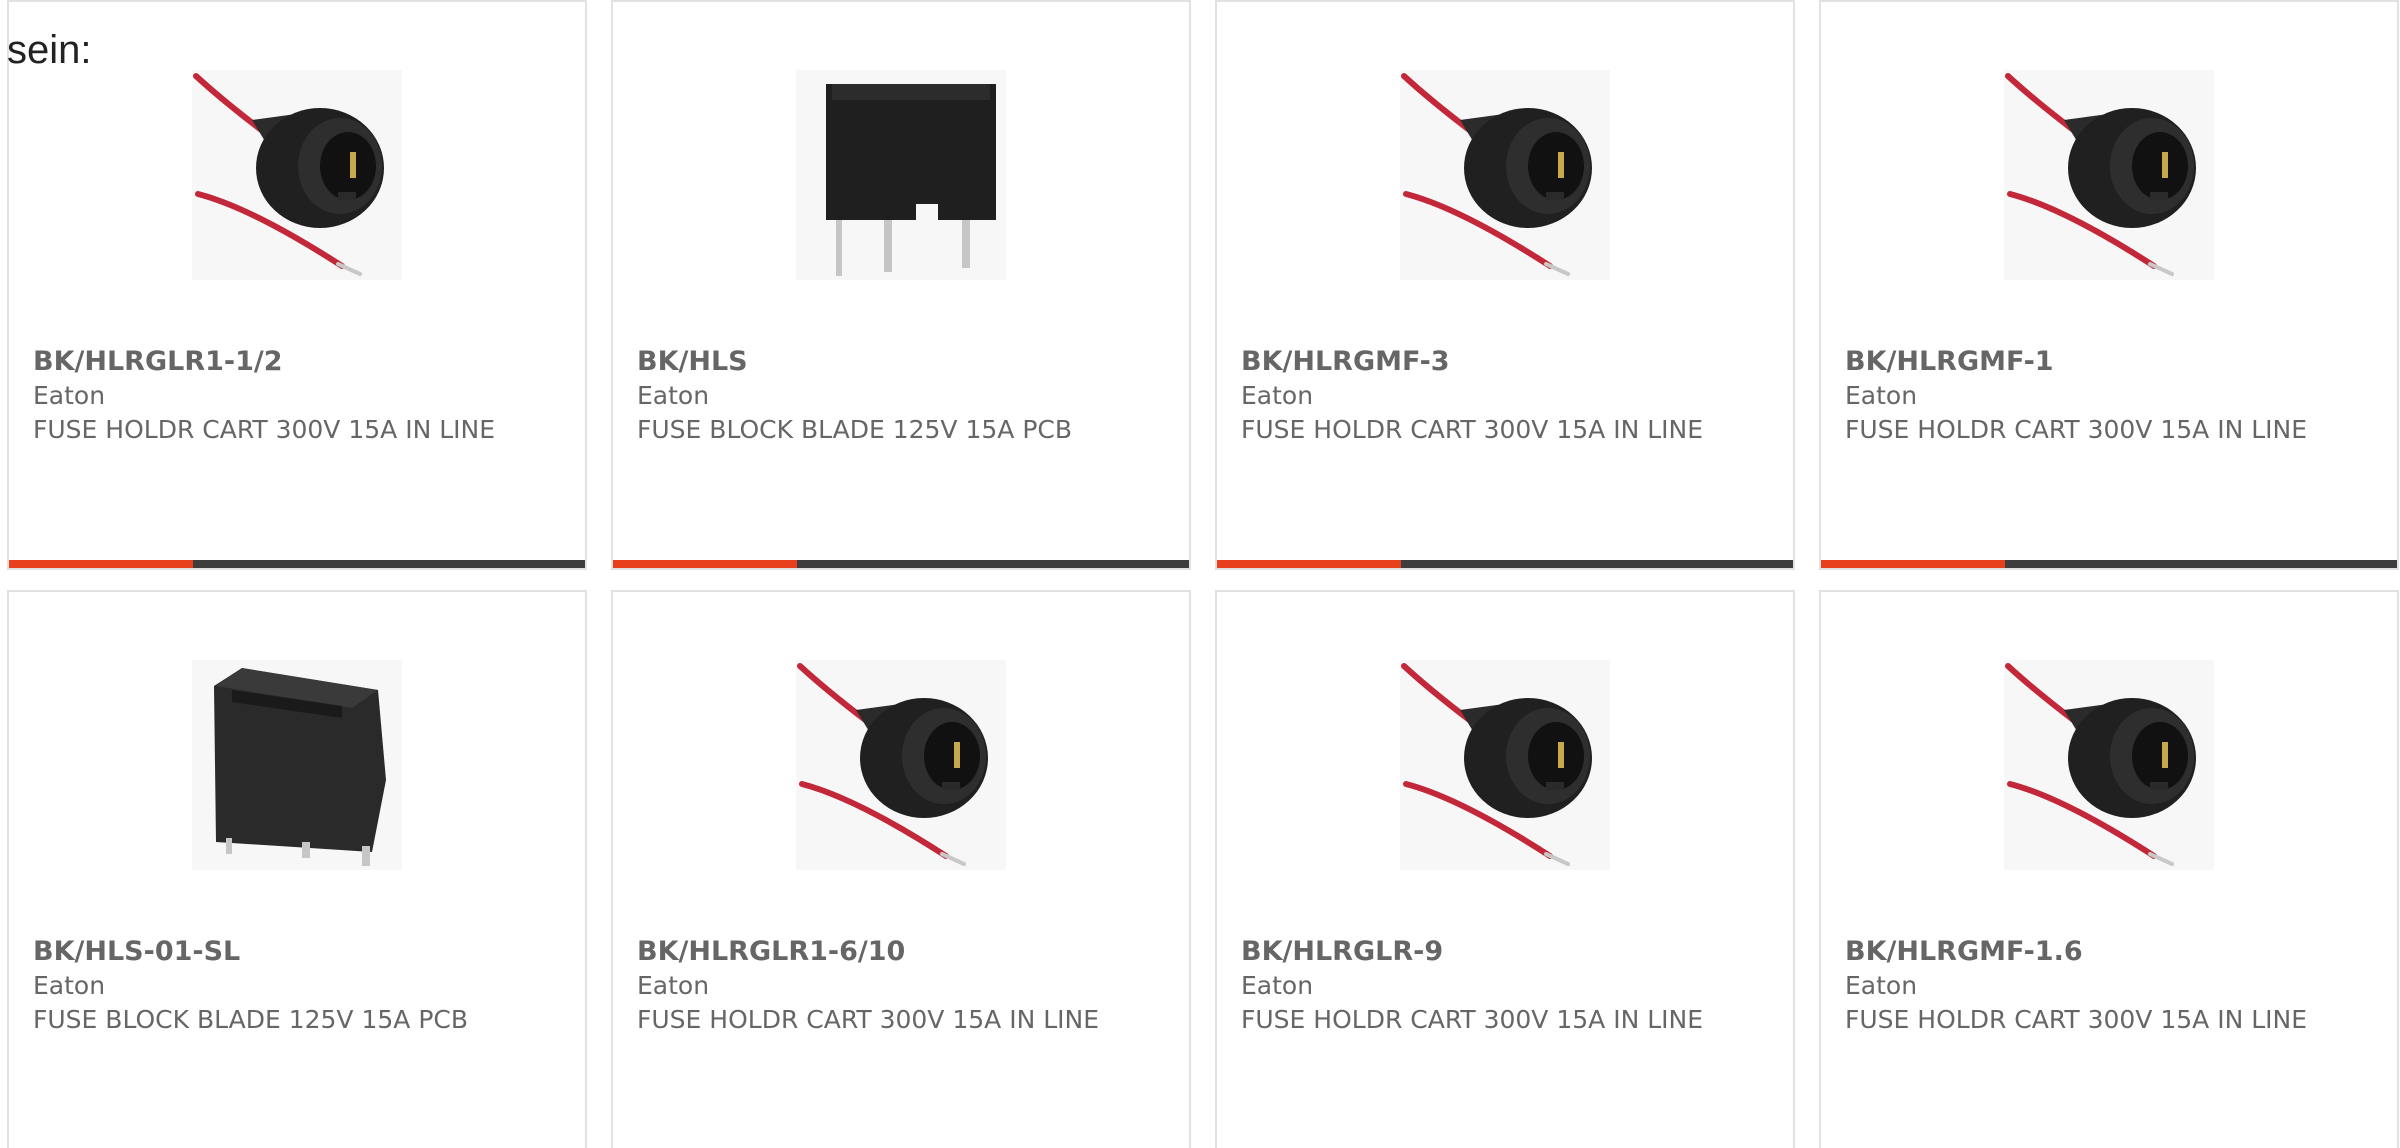  I want to click on part-number-link: BK/HLS-01-SL, so click(136, 952).